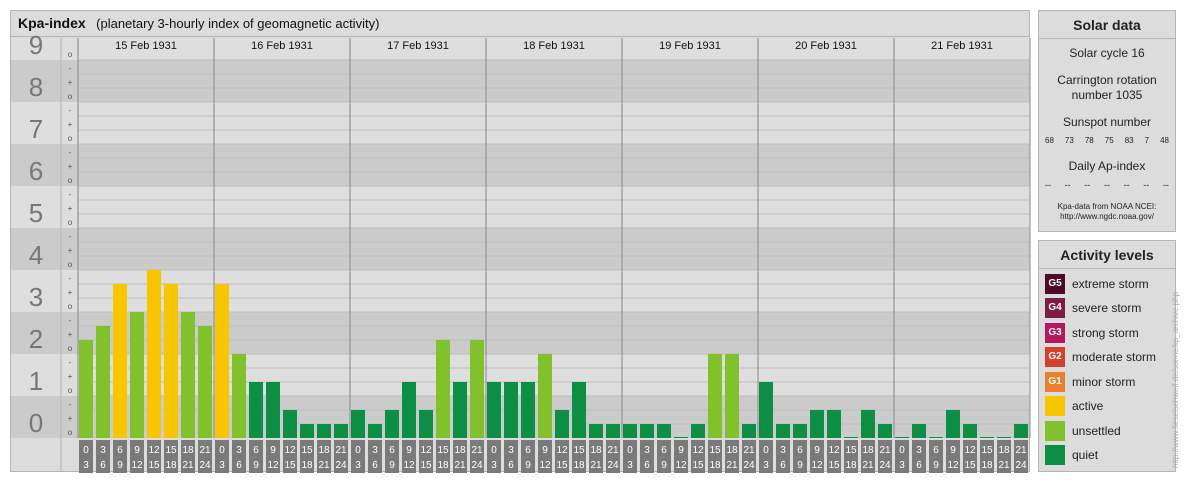 The height and width of the screenshot is (480, 1184). I want to click on sunspot-value: 73, so click(1069, 140).